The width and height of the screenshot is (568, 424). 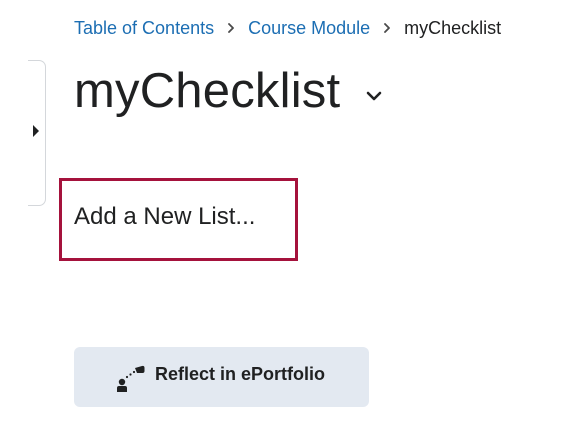 I want to click on caret-right-icon, so click(x=36, y=131).